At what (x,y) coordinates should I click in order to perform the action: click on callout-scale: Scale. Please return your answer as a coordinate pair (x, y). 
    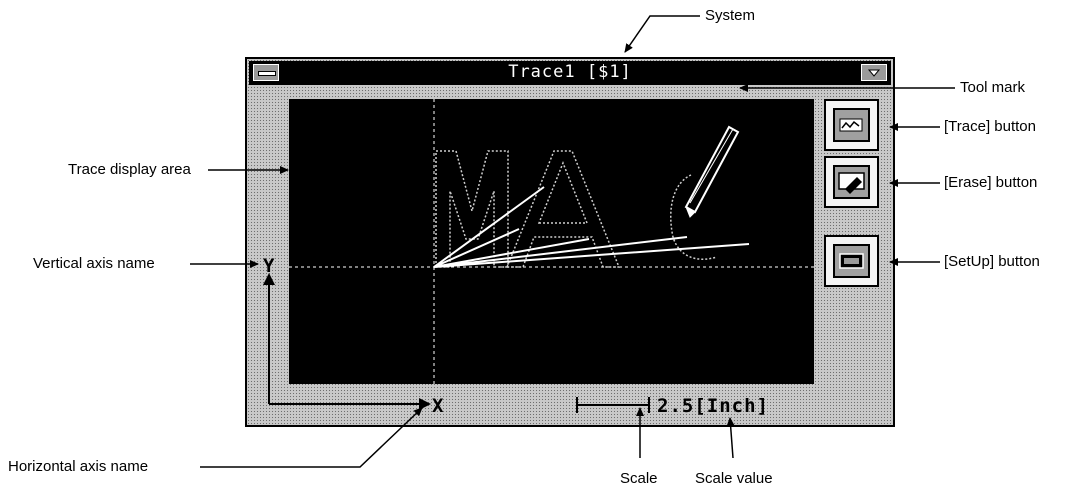
    Looking at the image, I should click on (639, 478).